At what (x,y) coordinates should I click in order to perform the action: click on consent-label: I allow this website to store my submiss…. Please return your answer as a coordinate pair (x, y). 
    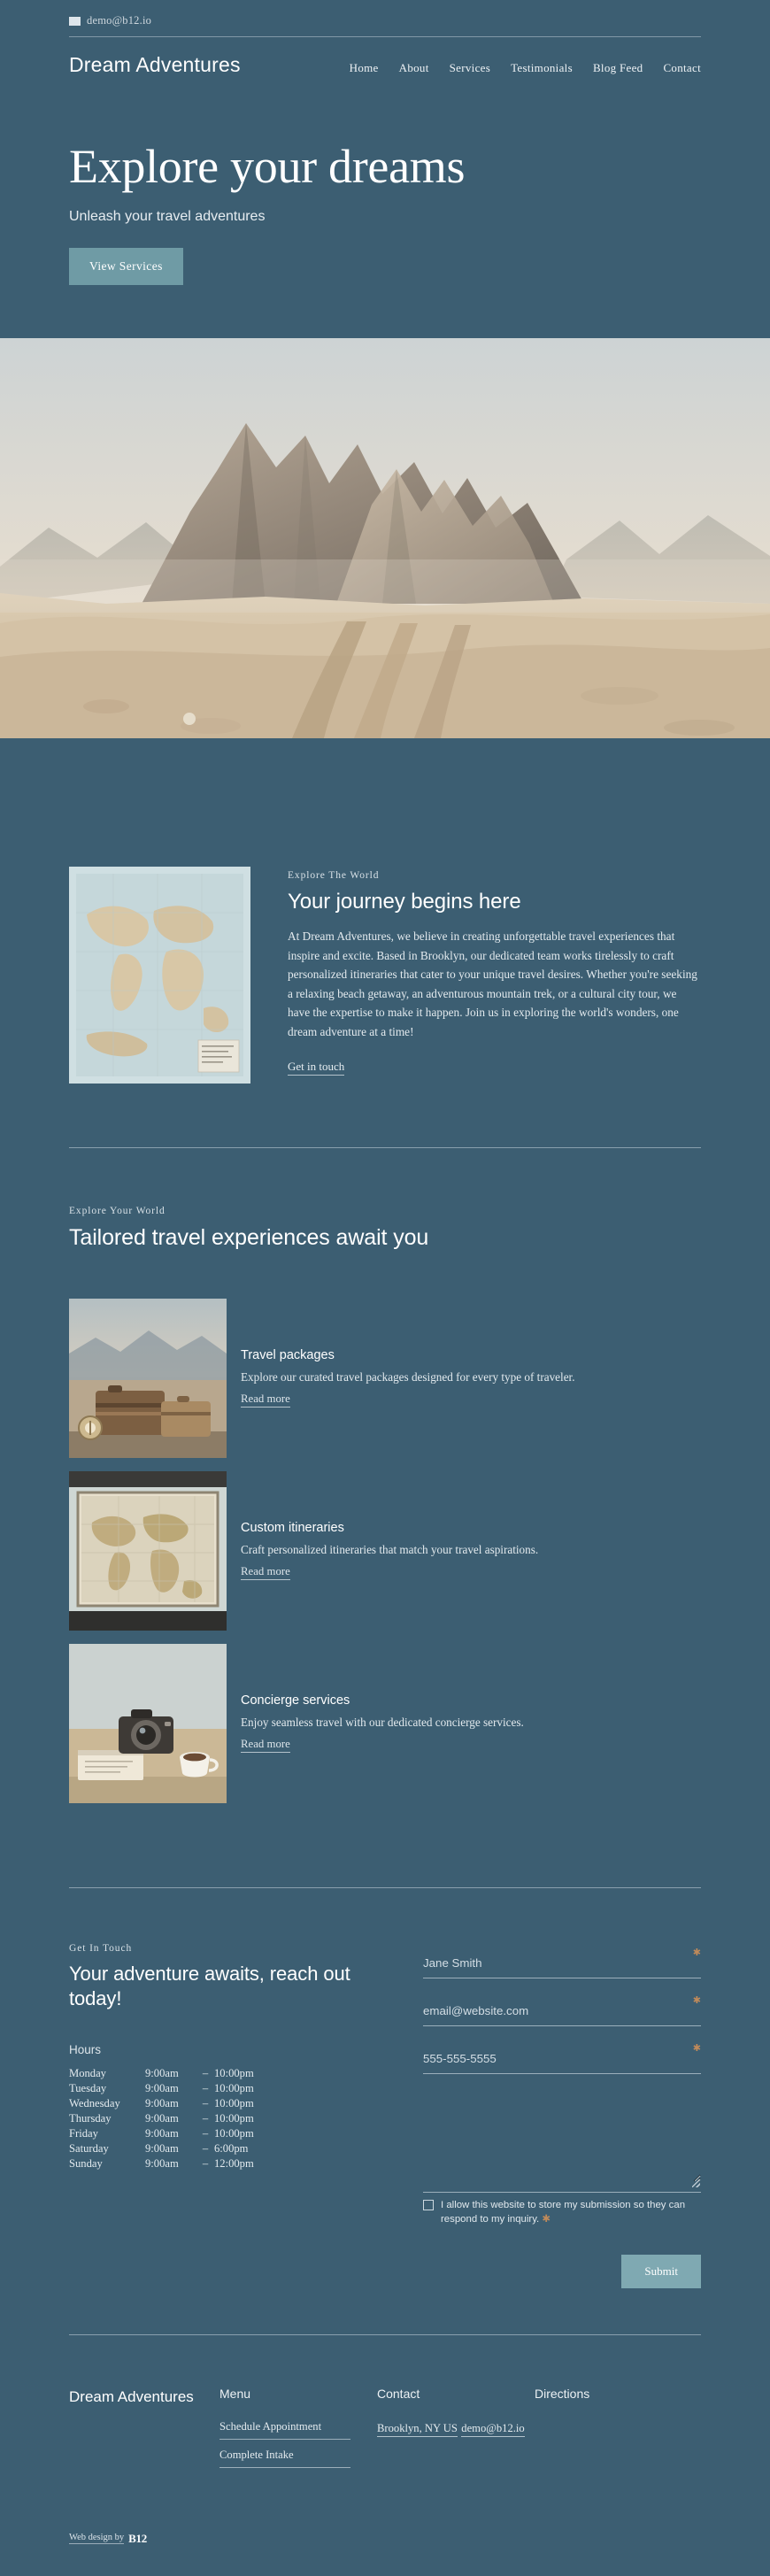
    Looking at the image, I should click on (571, 2212).